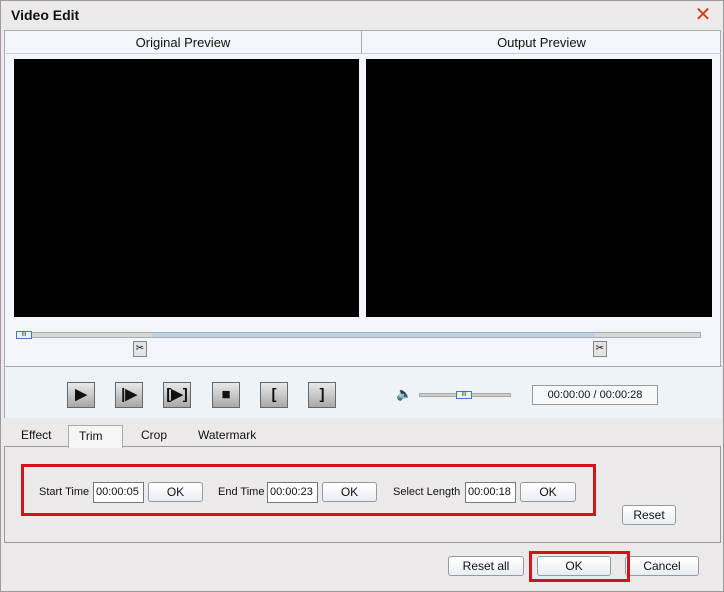  I want to click on stop-button: ■, so click(226, 395).